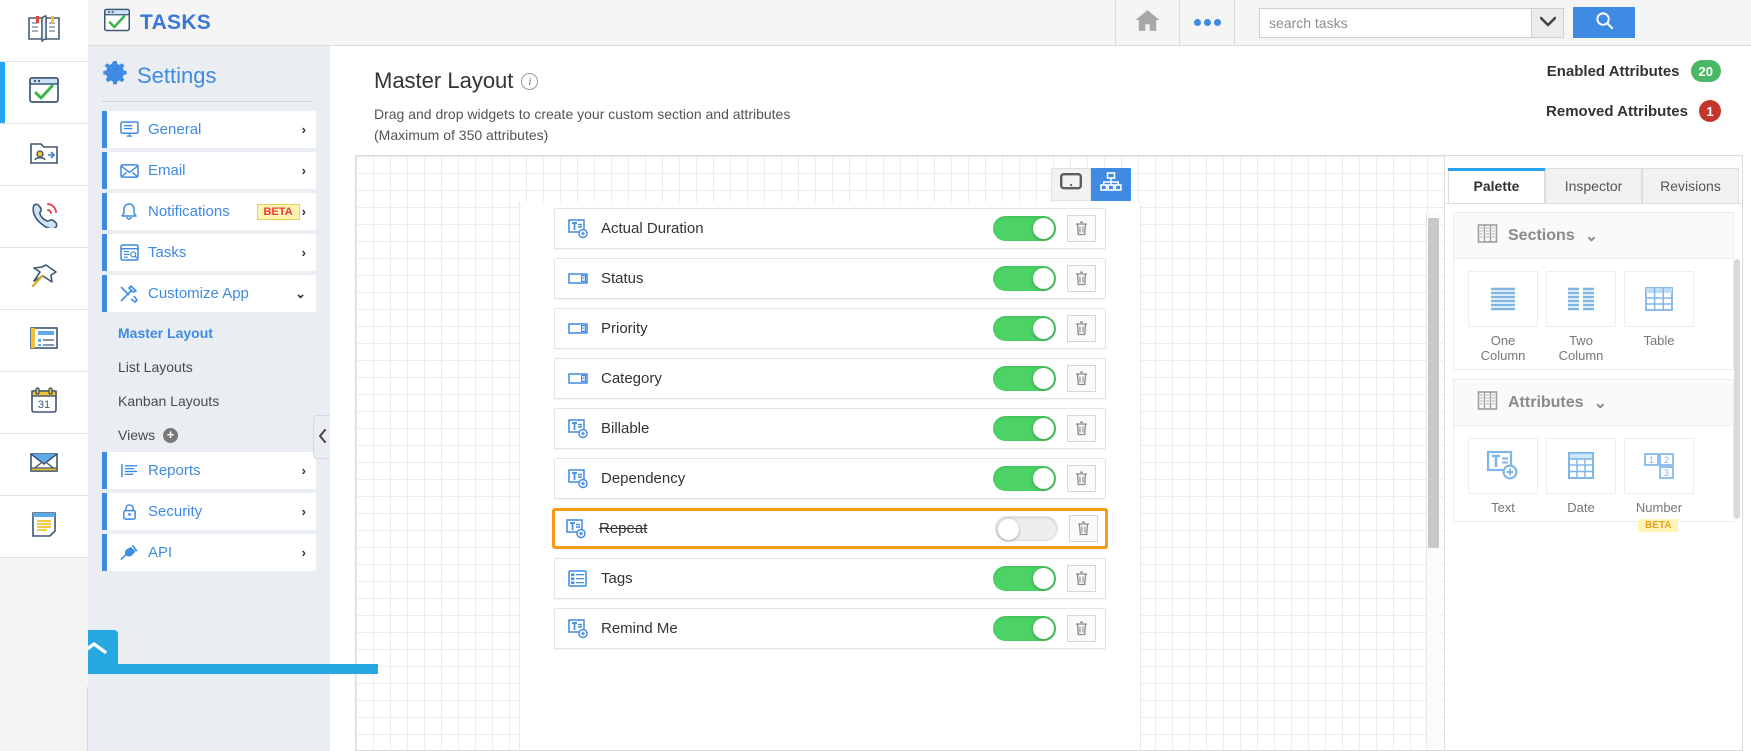 This screenshot has width=1751, height=751. I want to click on rail-item-pinned, so click(44, 279).